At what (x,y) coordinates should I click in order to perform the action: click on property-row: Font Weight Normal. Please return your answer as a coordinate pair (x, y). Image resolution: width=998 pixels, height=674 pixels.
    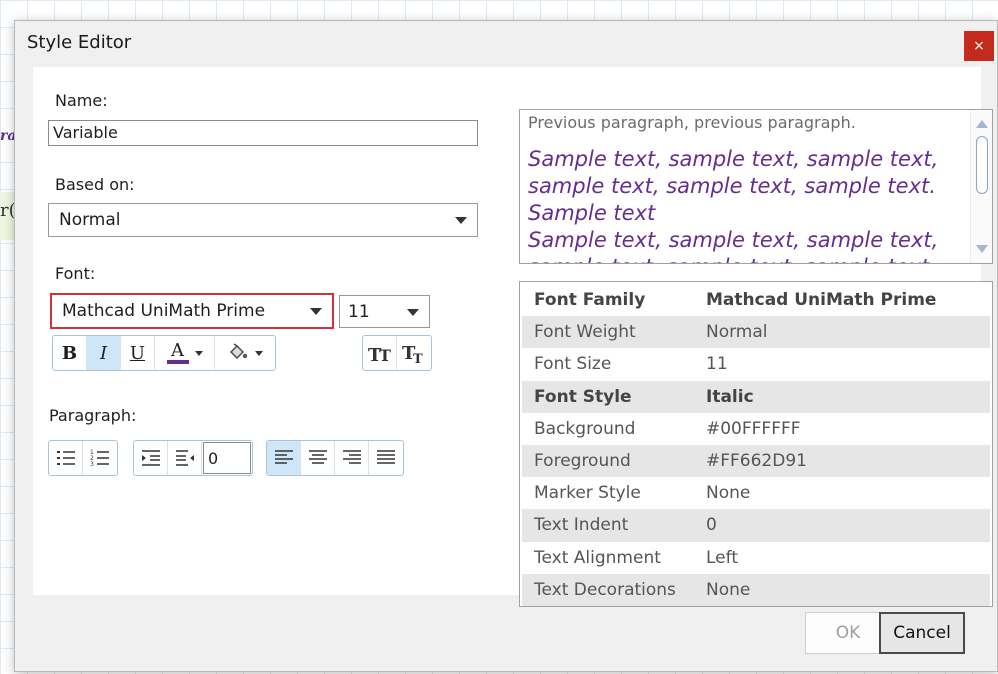
    Looking at the image, I should click on (756, 332).